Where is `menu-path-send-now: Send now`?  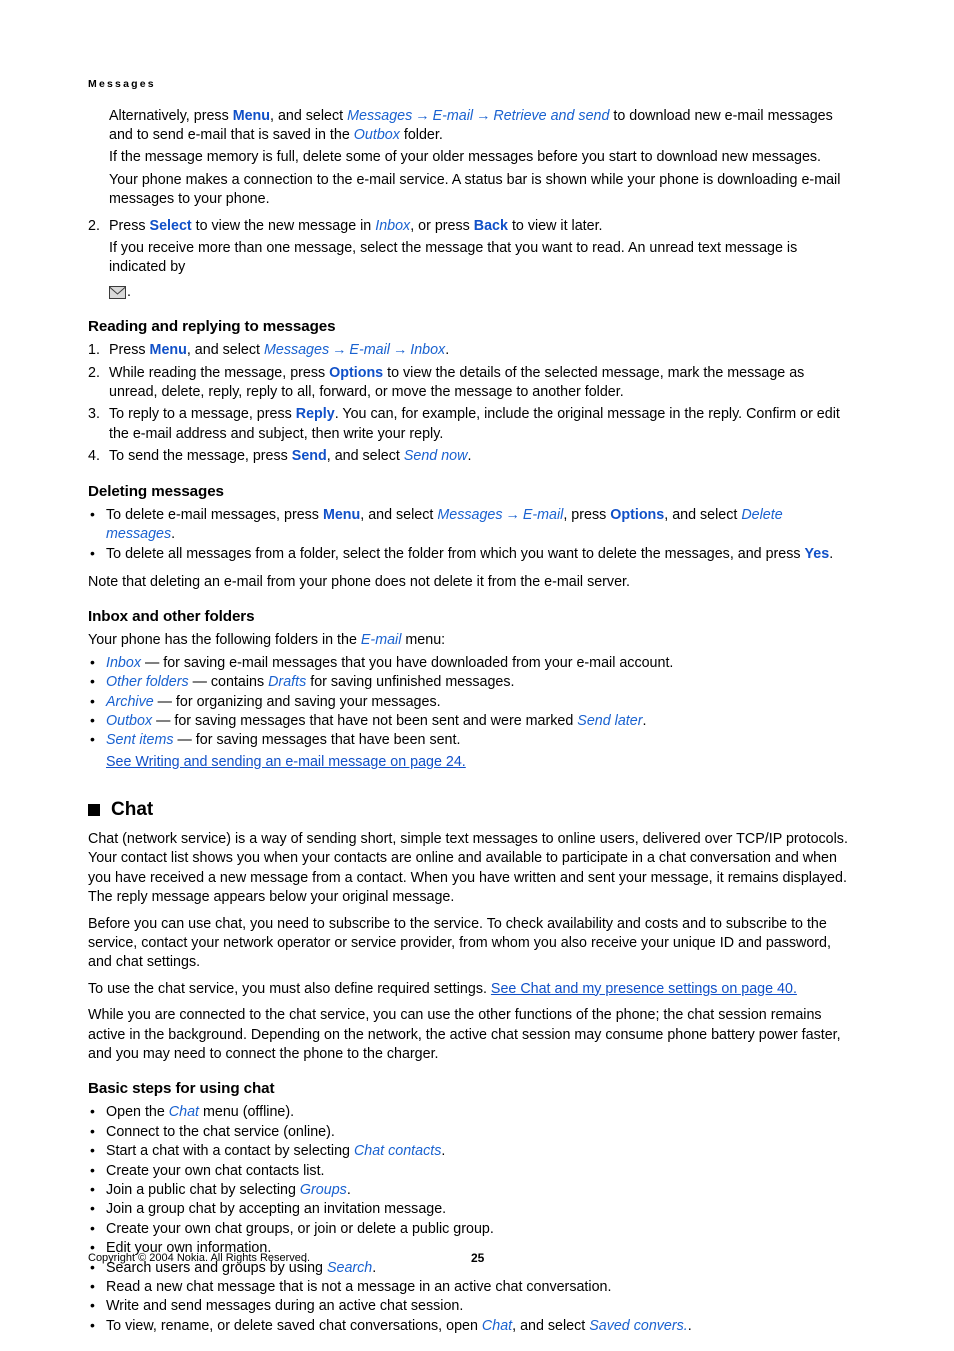 menu-path-send-now: Send now is located at coordinates (435, 456).